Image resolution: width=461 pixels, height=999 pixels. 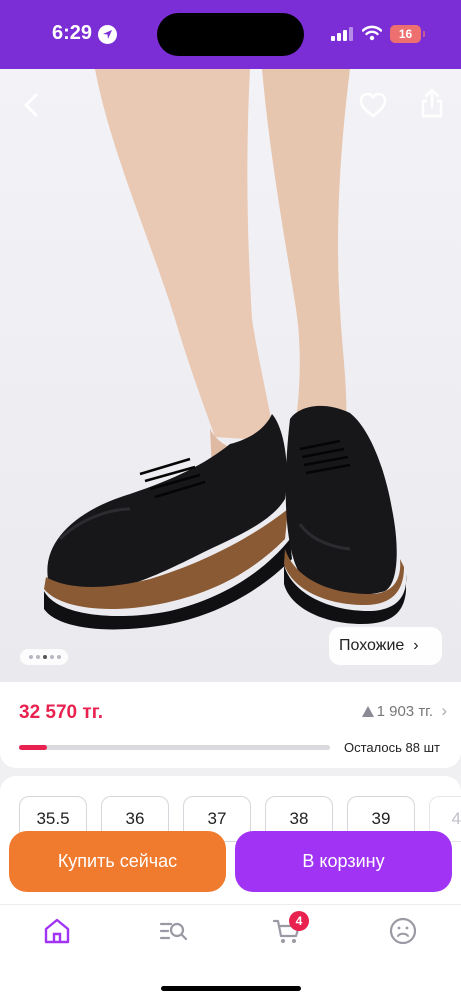 I want to click on stock-progress-fill, so click(x=33, y=747).